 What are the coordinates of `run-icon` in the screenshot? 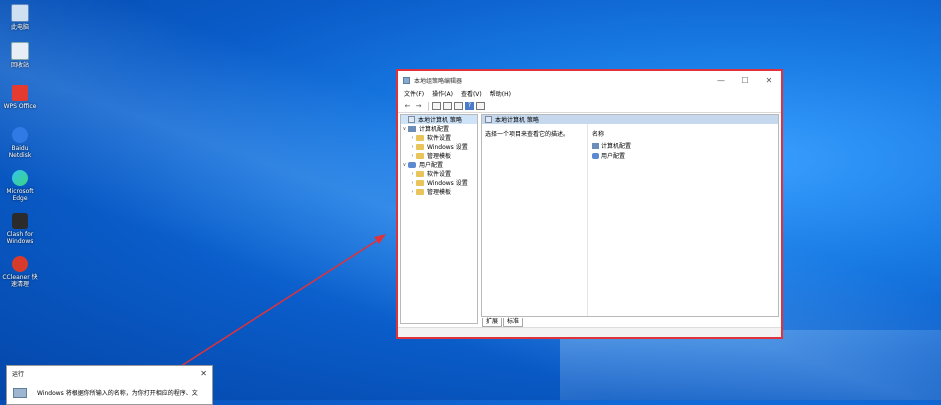 It's located at (20, 393).